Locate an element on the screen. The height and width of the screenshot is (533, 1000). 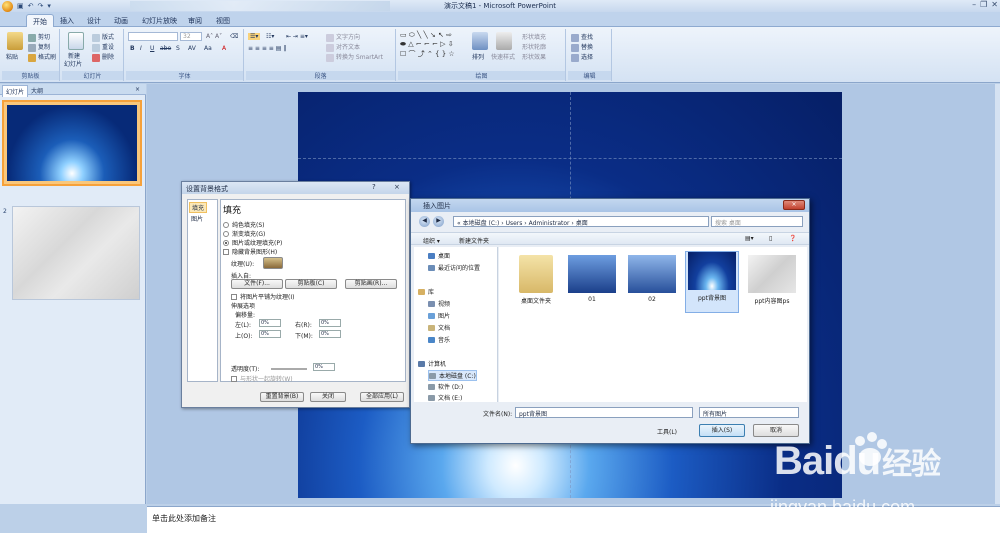
tree-item-documents: 文档 is located at coordinates (439, 327).